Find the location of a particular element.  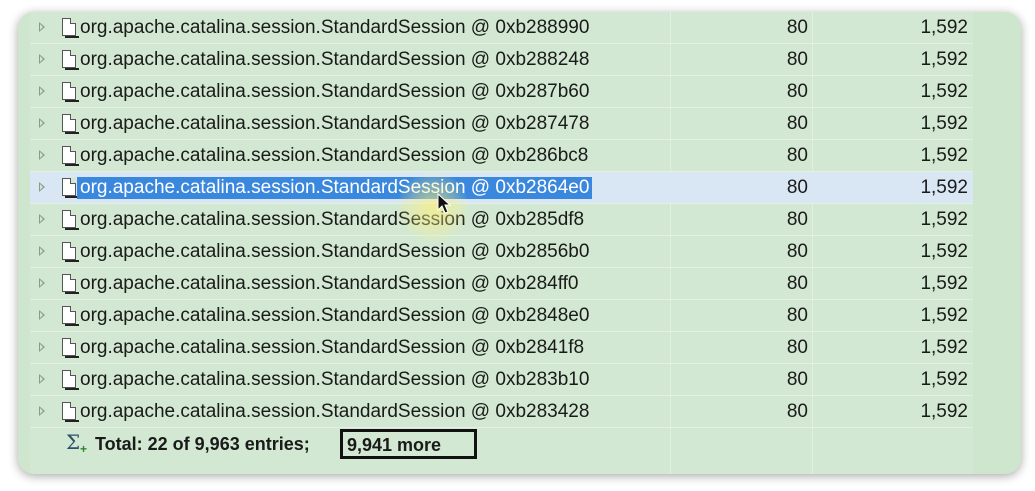

more-entries-label: 9,941 more is located at coordinates (394, 445).